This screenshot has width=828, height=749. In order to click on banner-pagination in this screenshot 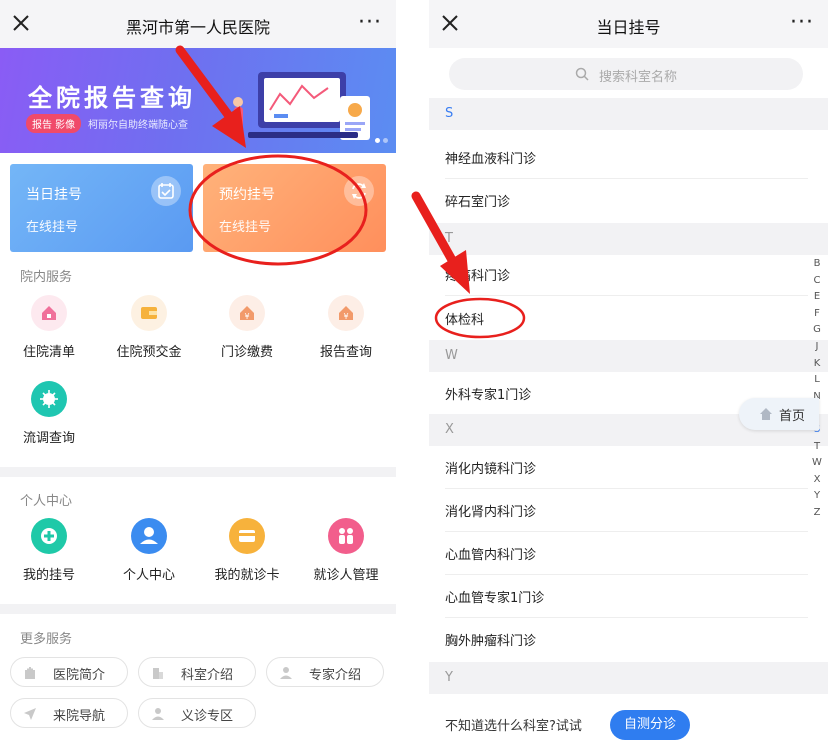, I will do `click(380, 137)`.